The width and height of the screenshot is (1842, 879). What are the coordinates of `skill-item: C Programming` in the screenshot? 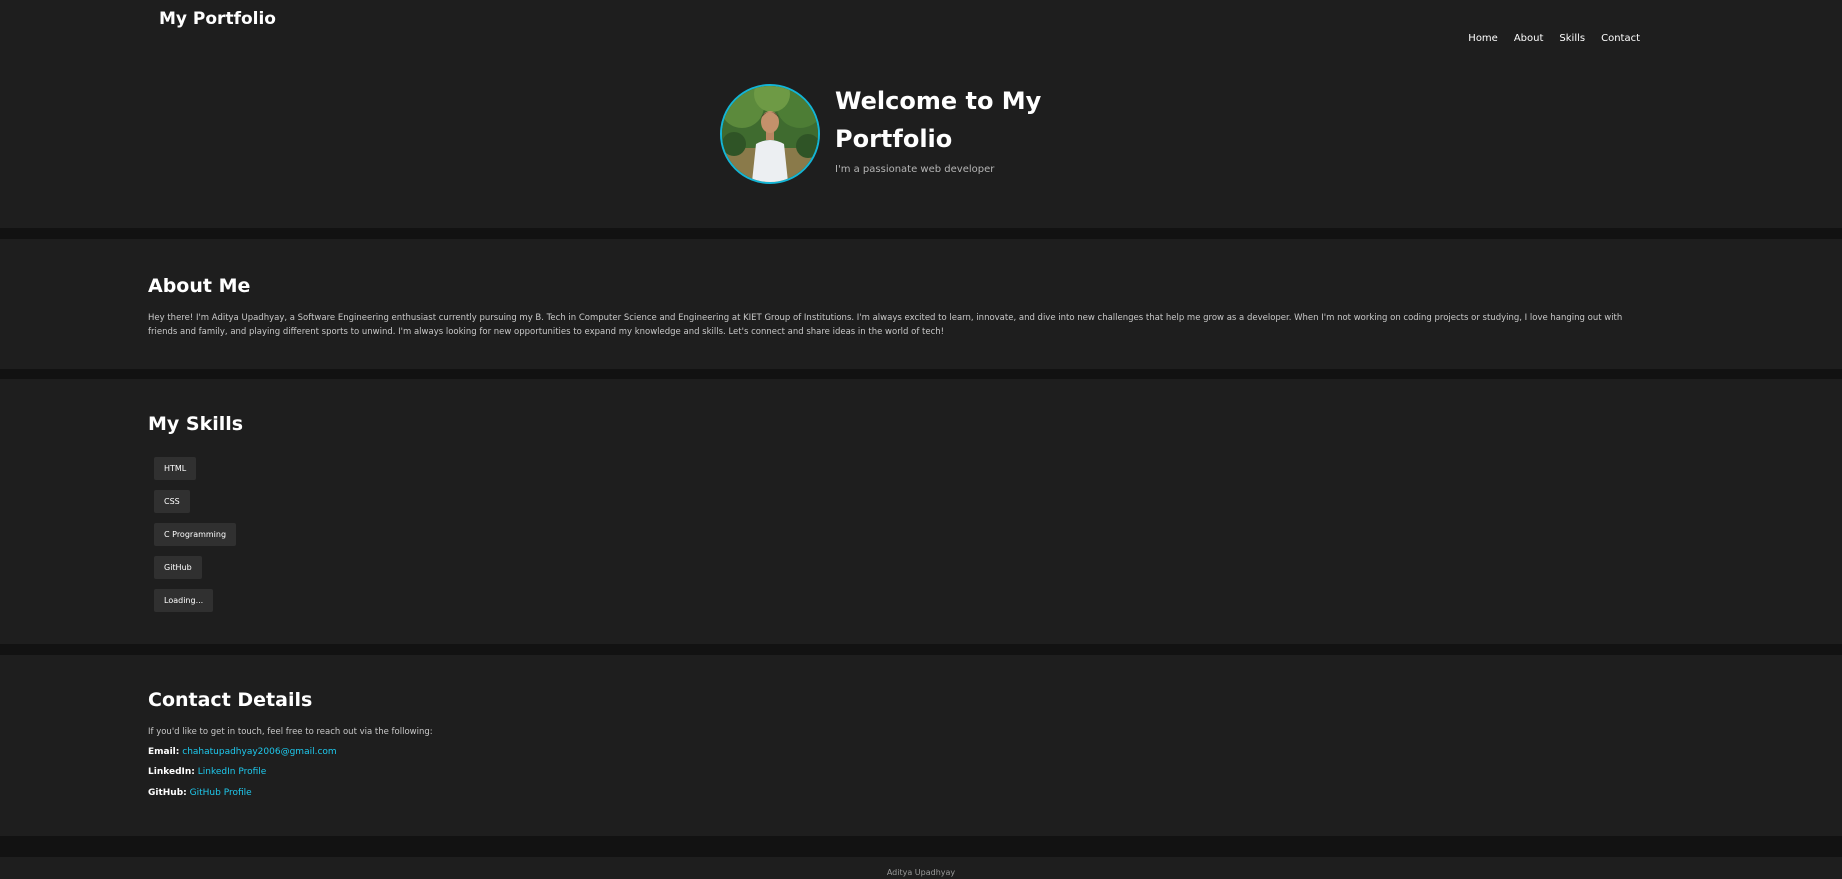 It's located at (195, 538).